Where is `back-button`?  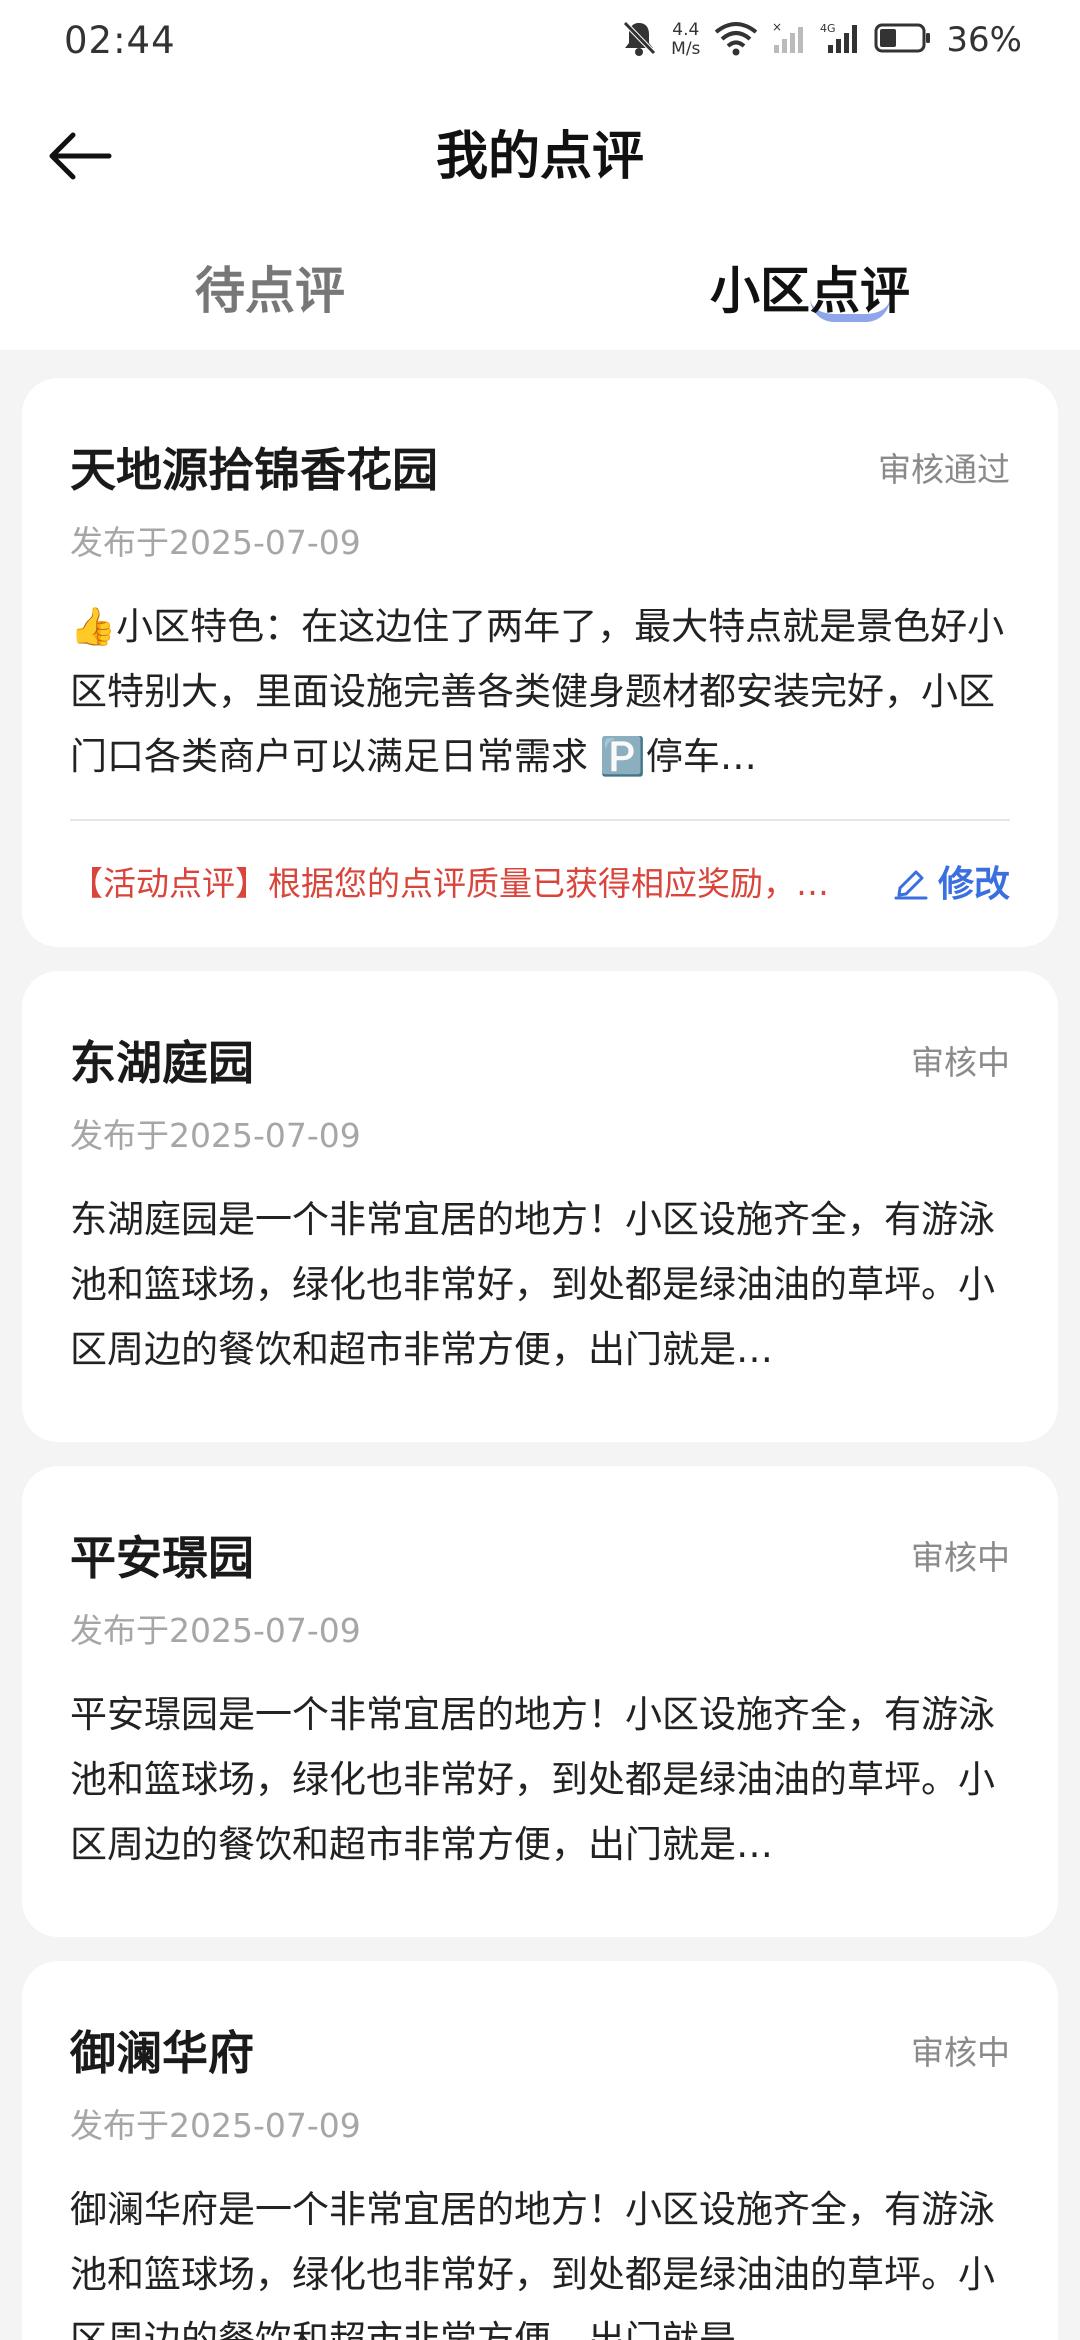 back-button is located at coordinates (80, 156).